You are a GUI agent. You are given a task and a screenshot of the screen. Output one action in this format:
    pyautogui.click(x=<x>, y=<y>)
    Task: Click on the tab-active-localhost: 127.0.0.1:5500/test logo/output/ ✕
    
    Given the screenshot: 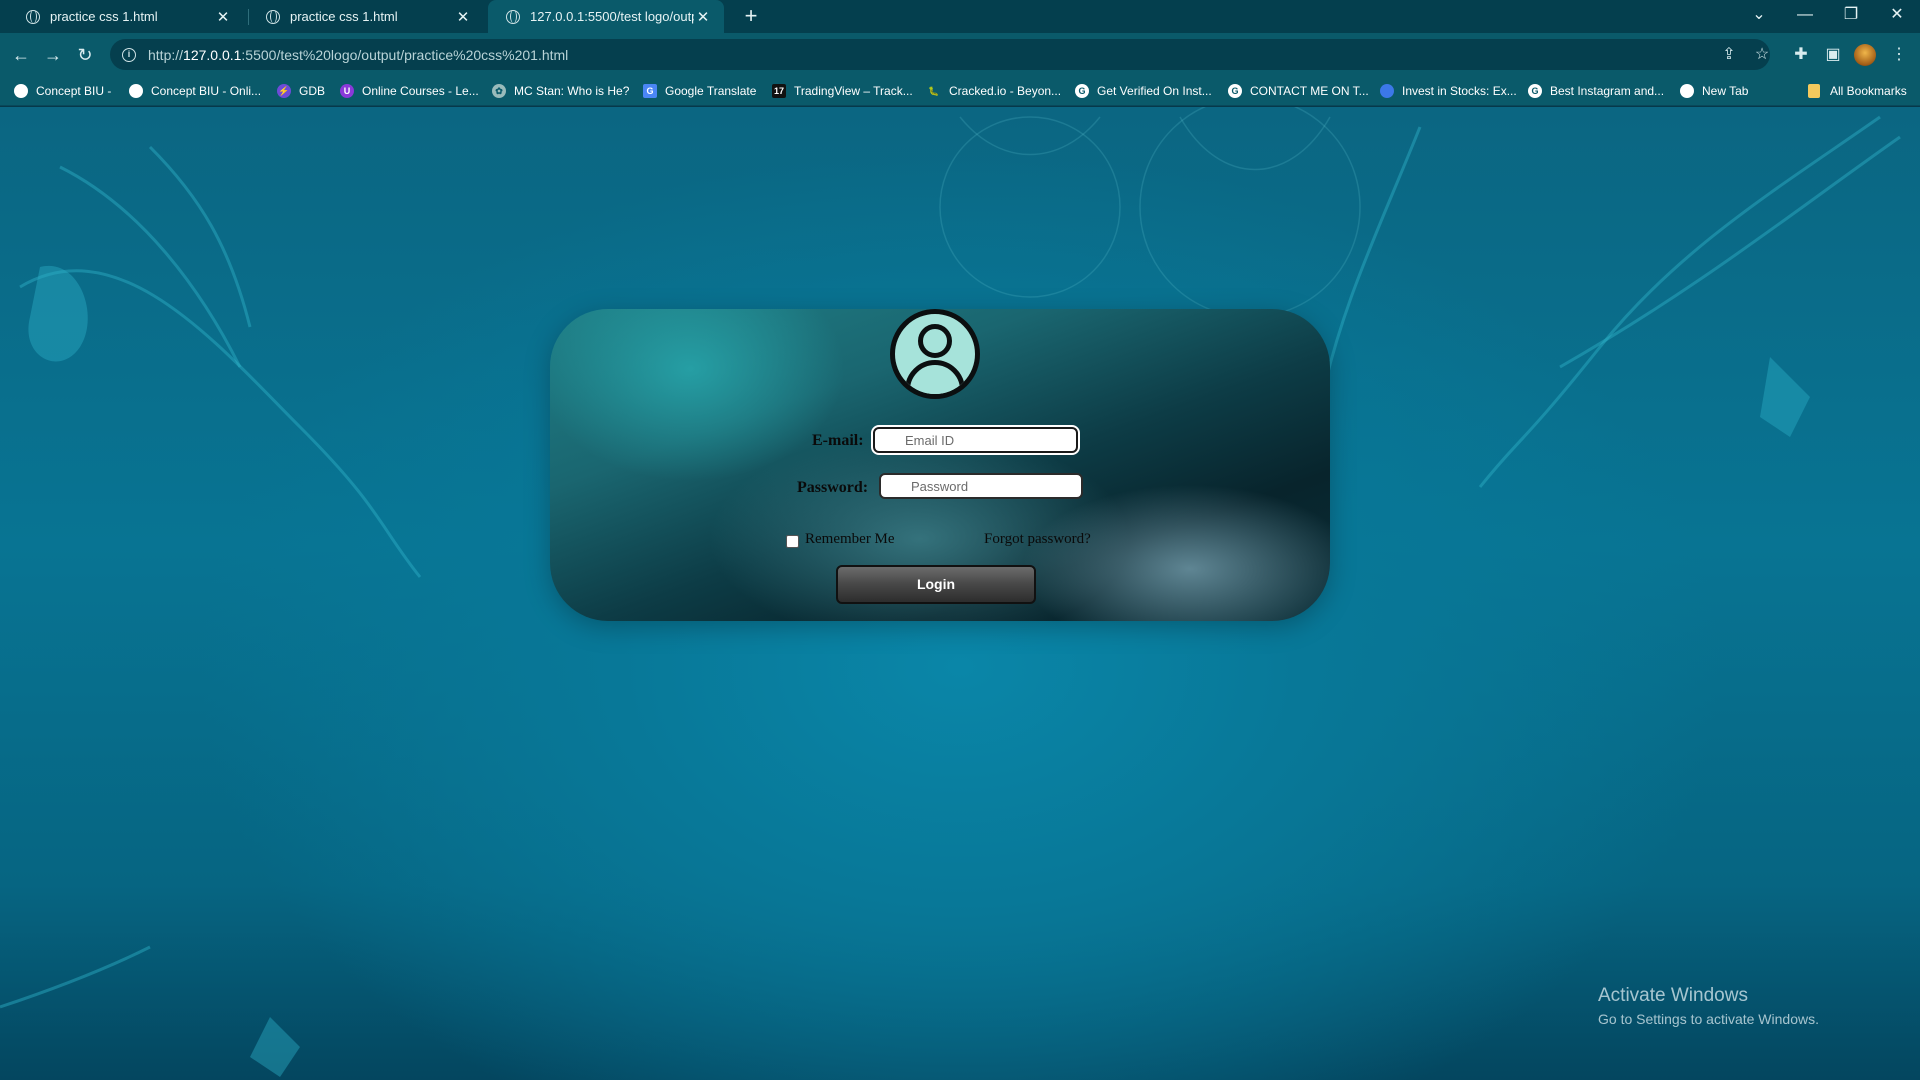 What is the action you would take?
    pyautogui.click(x=606, y=16)
    